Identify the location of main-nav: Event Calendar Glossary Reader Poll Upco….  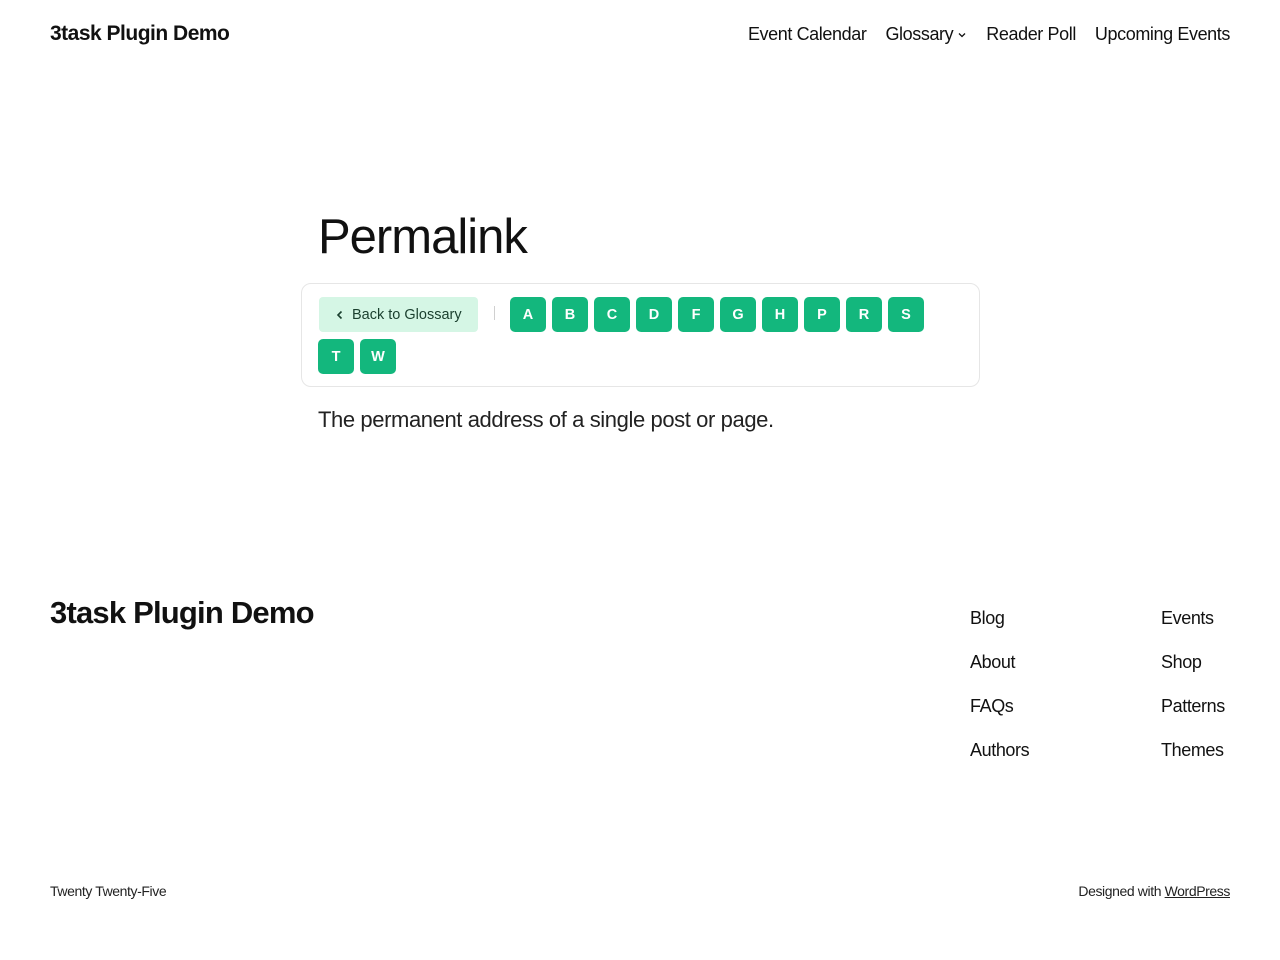
(989, 34).